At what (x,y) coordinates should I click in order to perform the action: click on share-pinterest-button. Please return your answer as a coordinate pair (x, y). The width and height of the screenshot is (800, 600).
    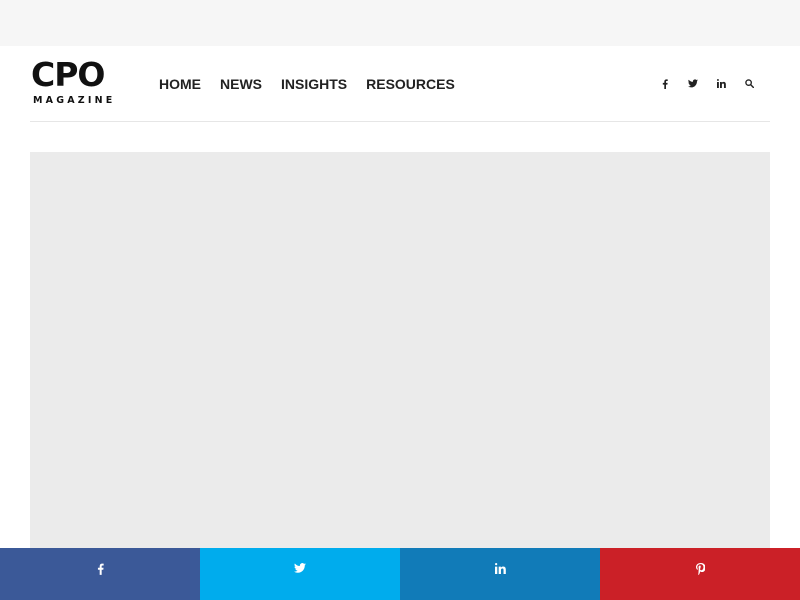
    Looking at the image, I should click on (700, 574).